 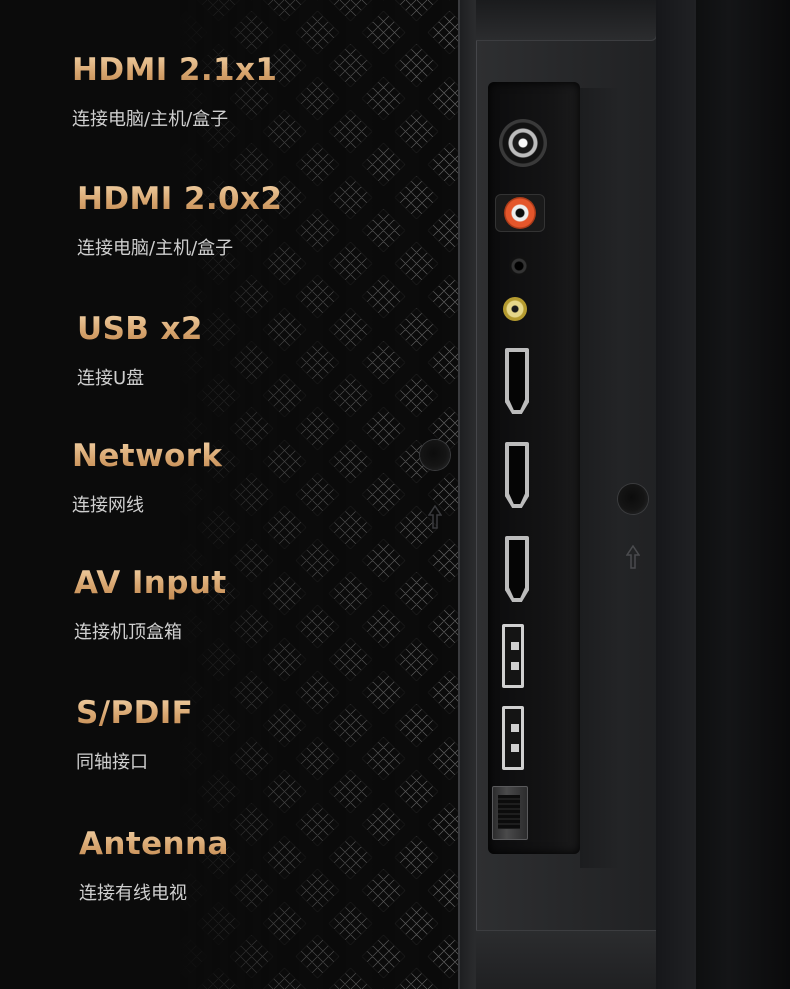 I want to click on feature-network: Network 连接网线, so click(x=147, y=477).